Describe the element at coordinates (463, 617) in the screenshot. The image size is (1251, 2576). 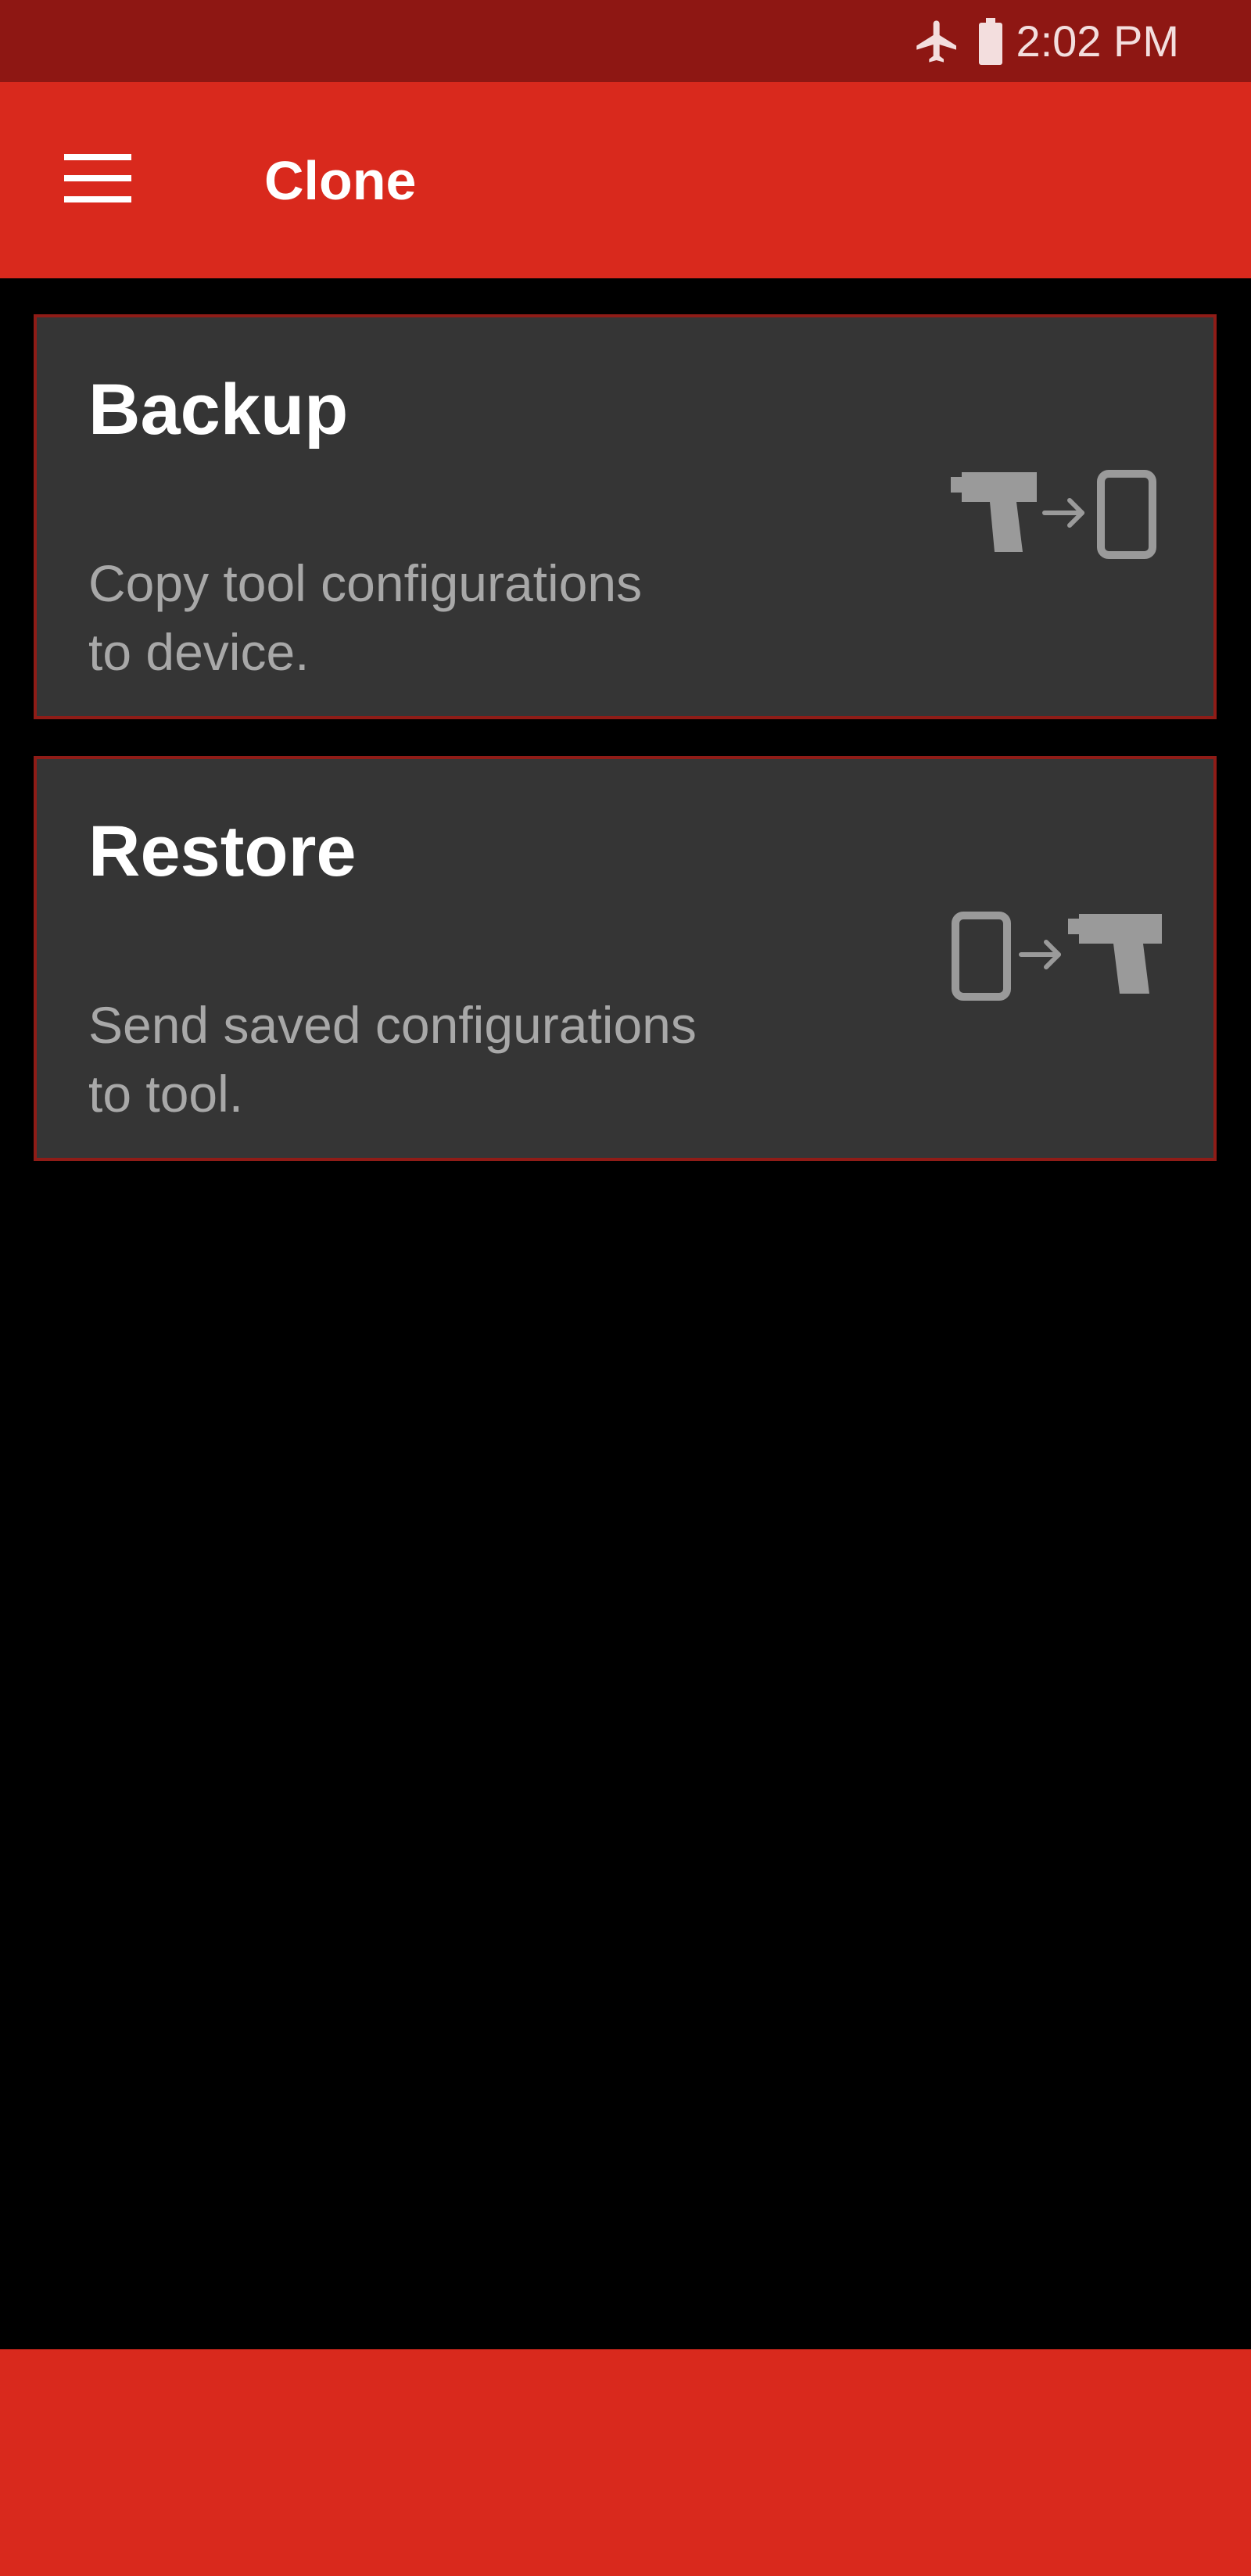
I see `backup-description: Copy tool configurations to device.` at that location.